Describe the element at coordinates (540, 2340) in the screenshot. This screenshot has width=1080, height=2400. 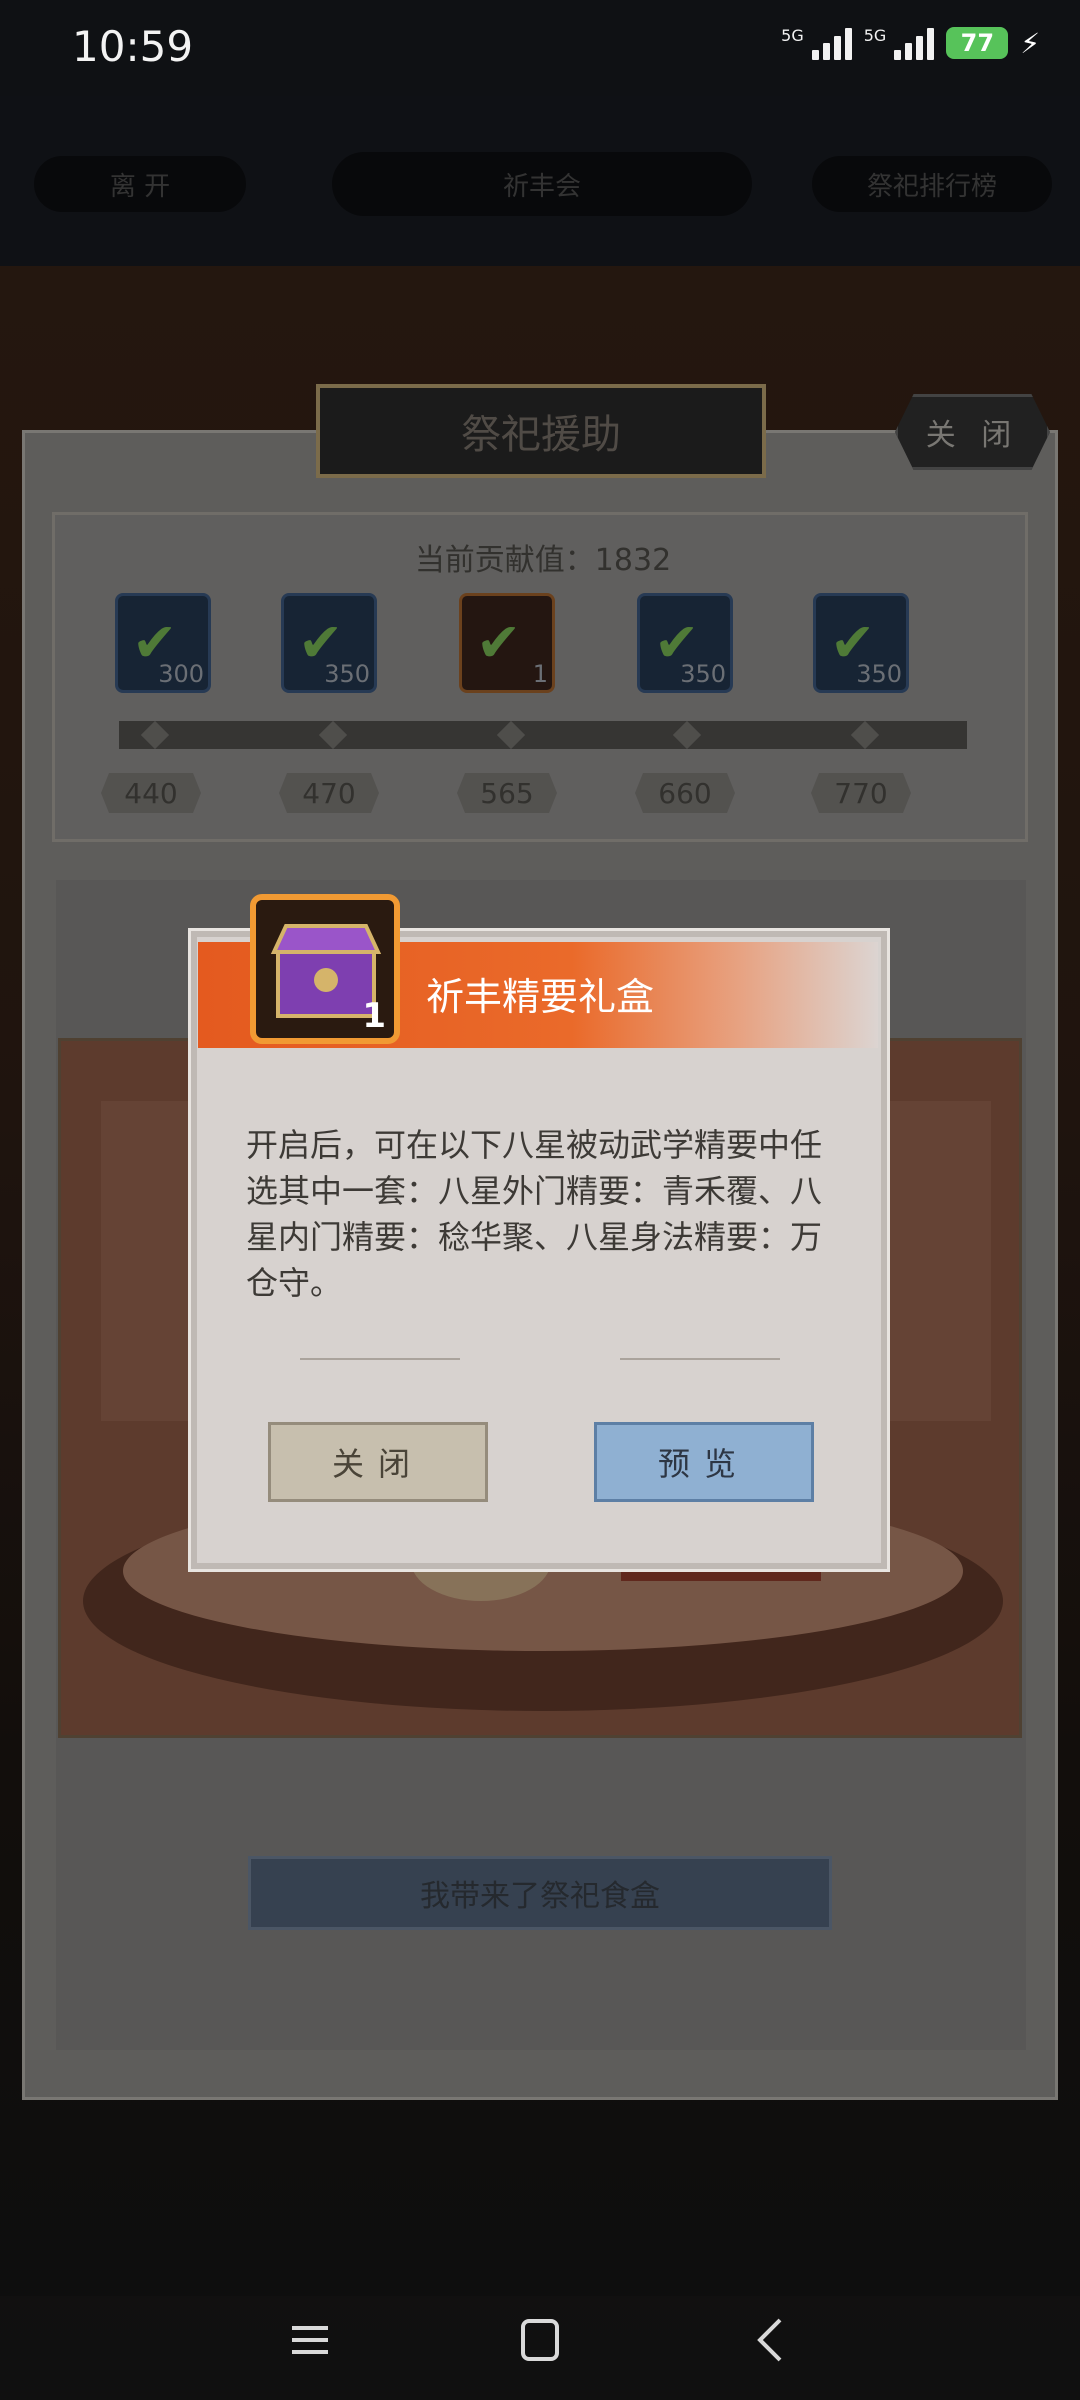
I see `home-icon` at that location.